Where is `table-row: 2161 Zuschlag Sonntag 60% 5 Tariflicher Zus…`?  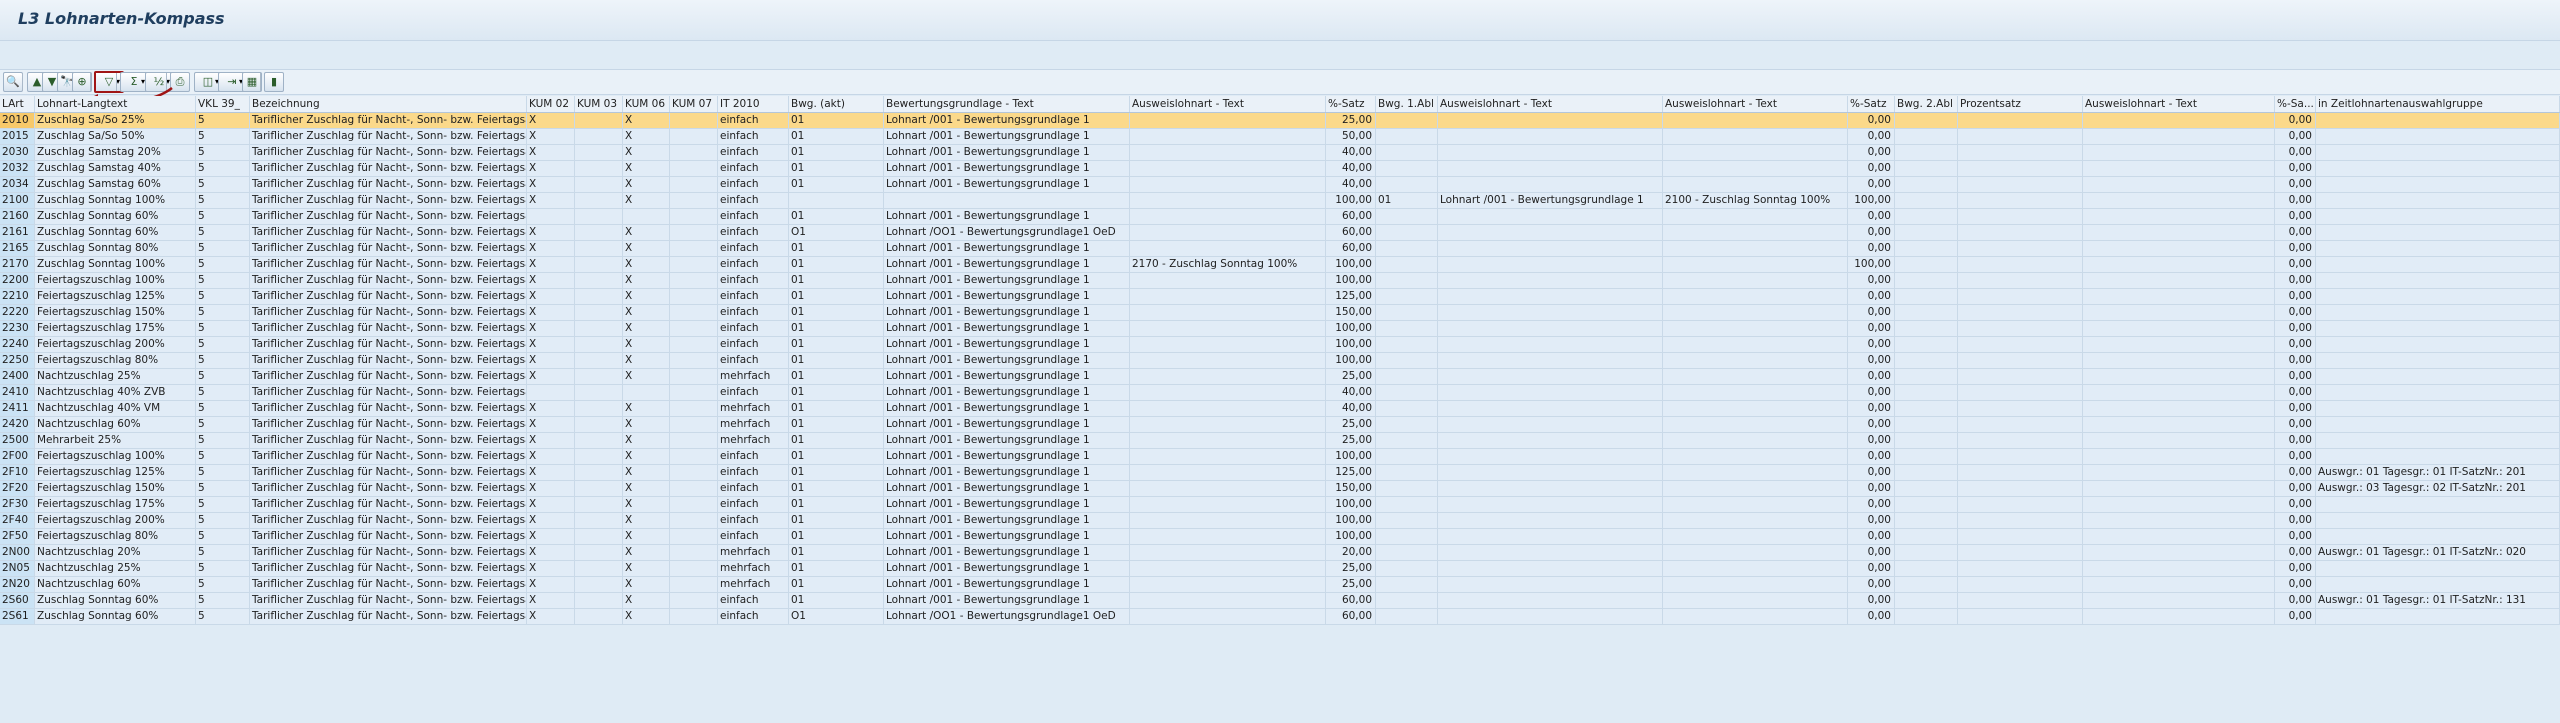
table-row: 2161 Zuschlag Sonntag 60% 5 Tariflicher Zus… is located at coordinates (1280, 233).